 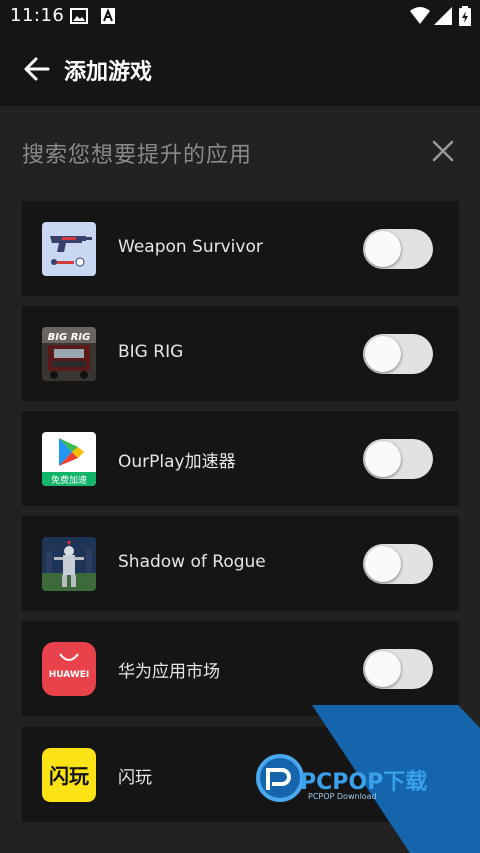 What do you see at coordinates (69, 480) in the screenshot?
I see `svg-text: 免费加速` at bounding box center [69, 480].